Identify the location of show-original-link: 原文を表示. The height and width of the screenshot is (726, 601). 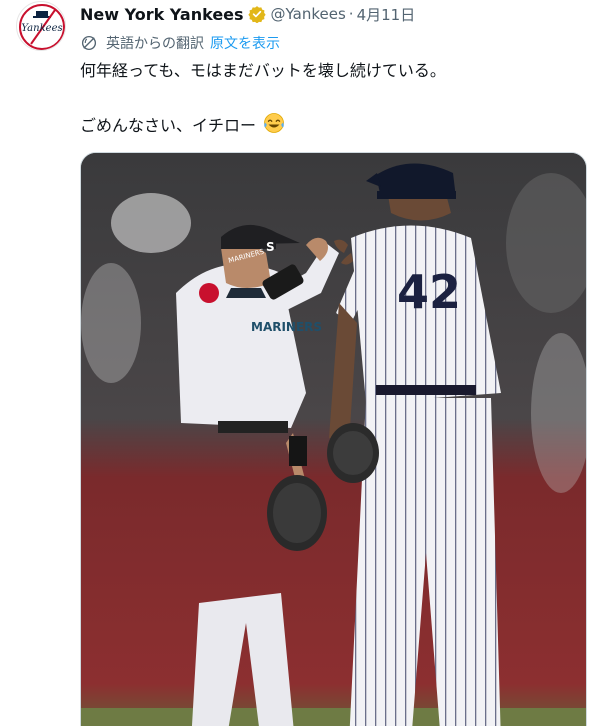
(245, 43).